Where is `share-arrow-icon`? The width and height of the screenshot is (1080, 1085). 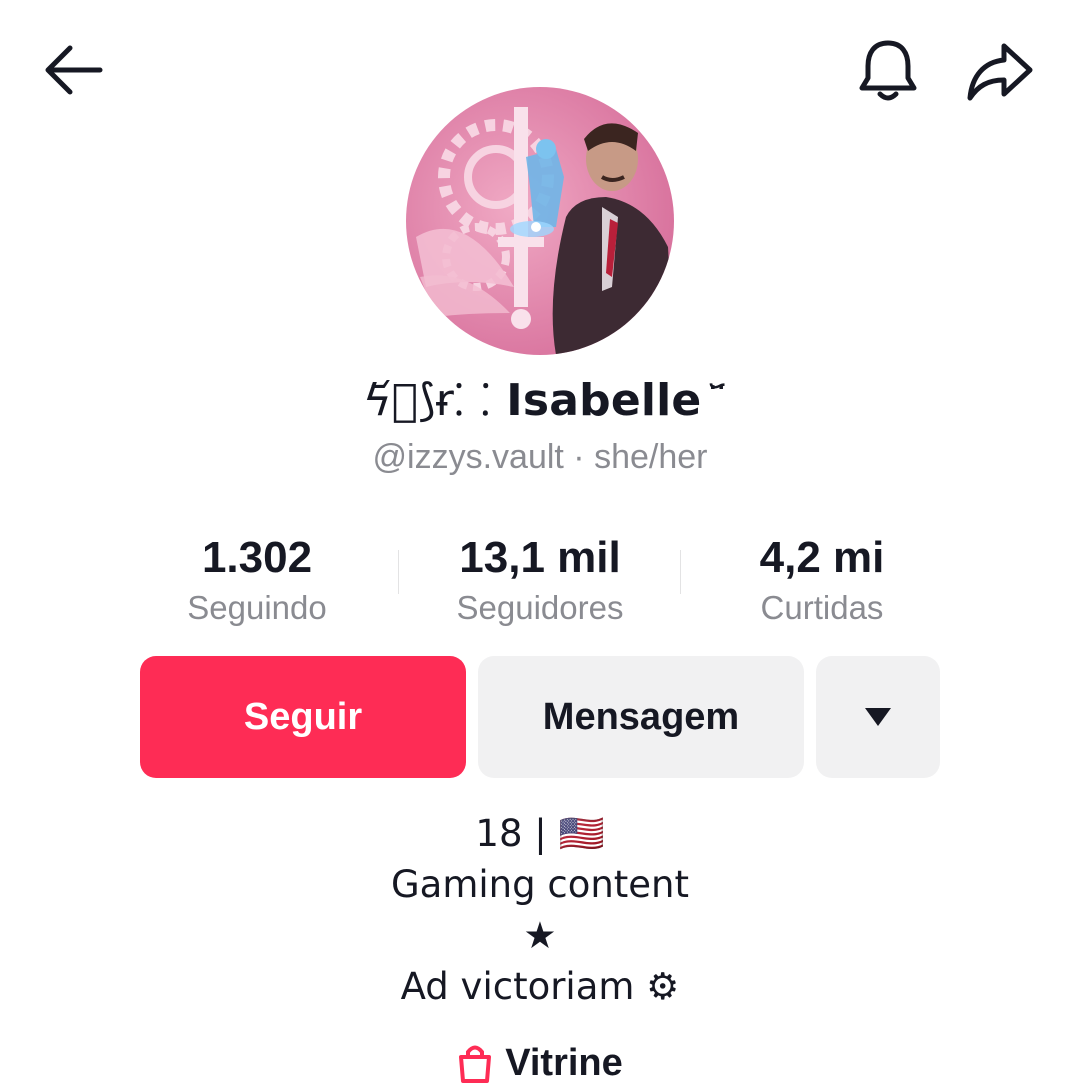
share-arrow-icon is located at coordinates (1000, 71).